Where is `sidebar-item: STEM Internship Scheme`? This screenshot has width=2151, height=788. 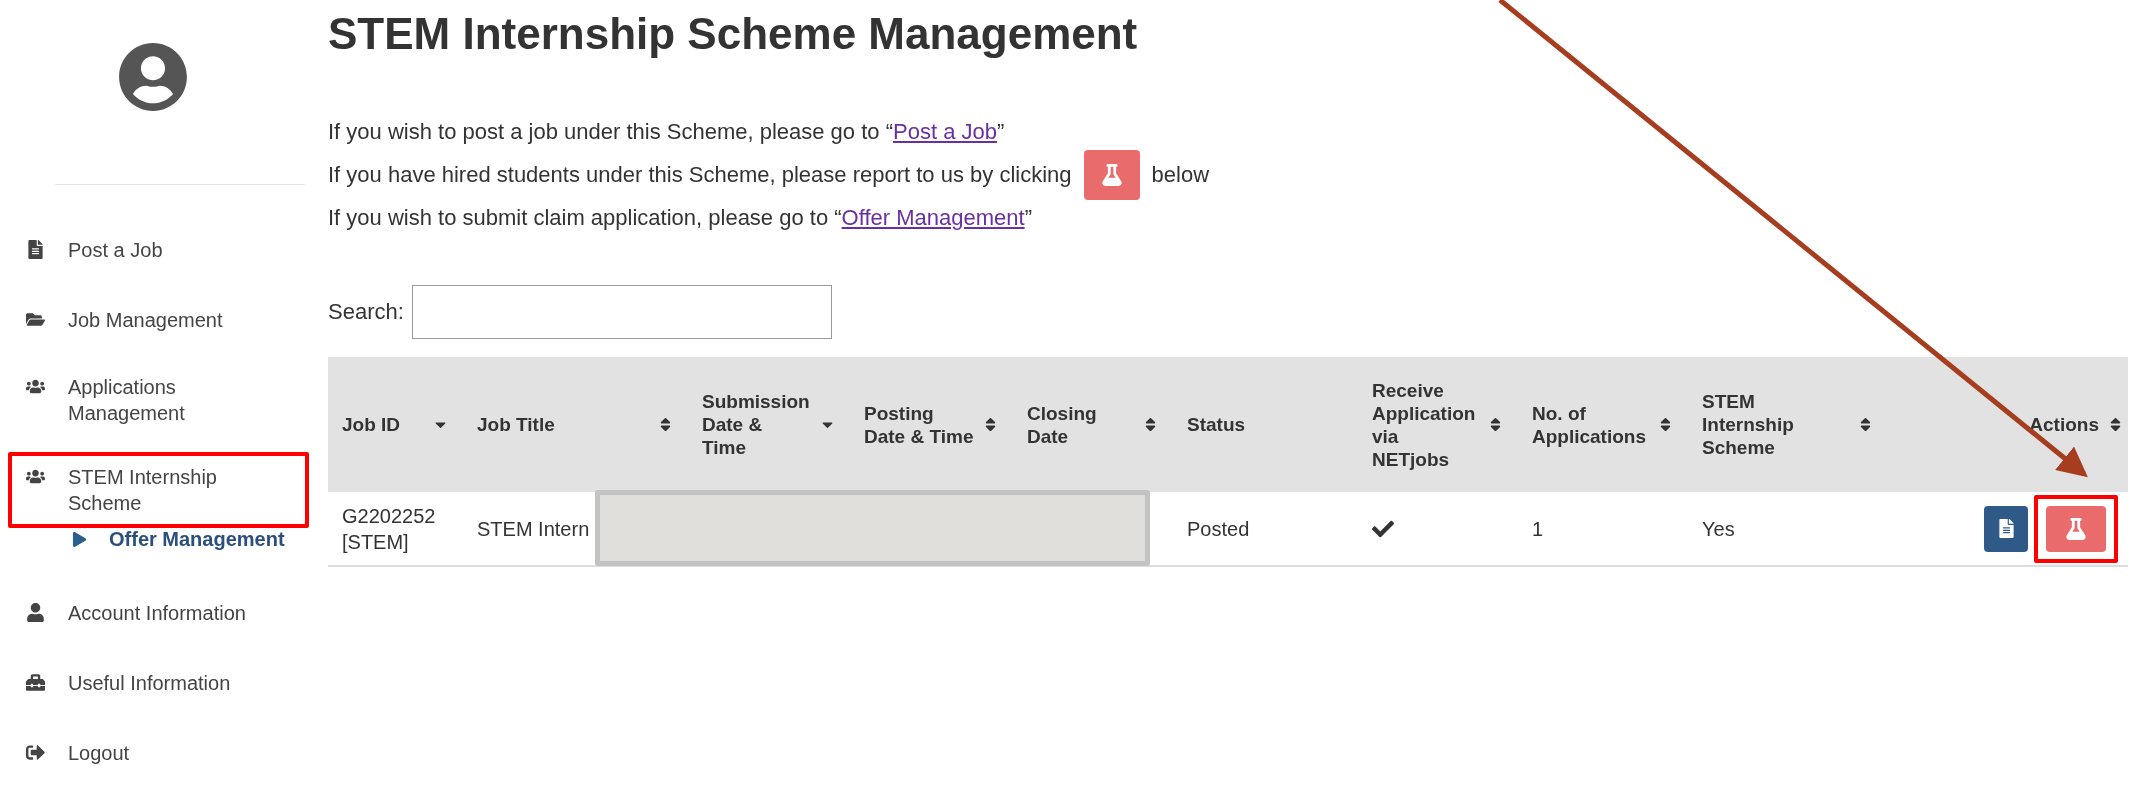 sidebar-item: STEM Internship Scheme is located at coordinates (168, 490).